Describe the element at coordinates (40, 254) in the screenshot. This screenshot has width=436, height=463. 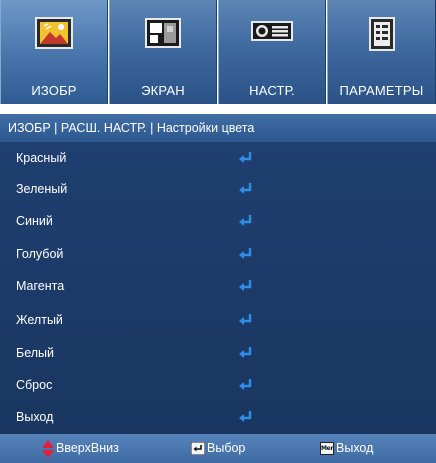
I see `menu-item-label: Голубой` at that location.